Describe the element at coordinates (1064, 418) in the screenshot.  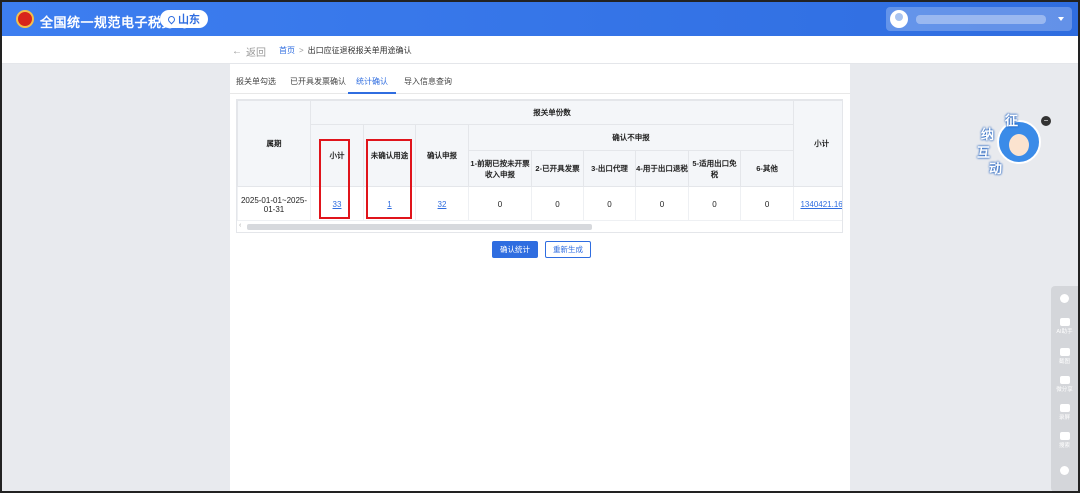
I see `side-tool-label: 录屏` at that location.